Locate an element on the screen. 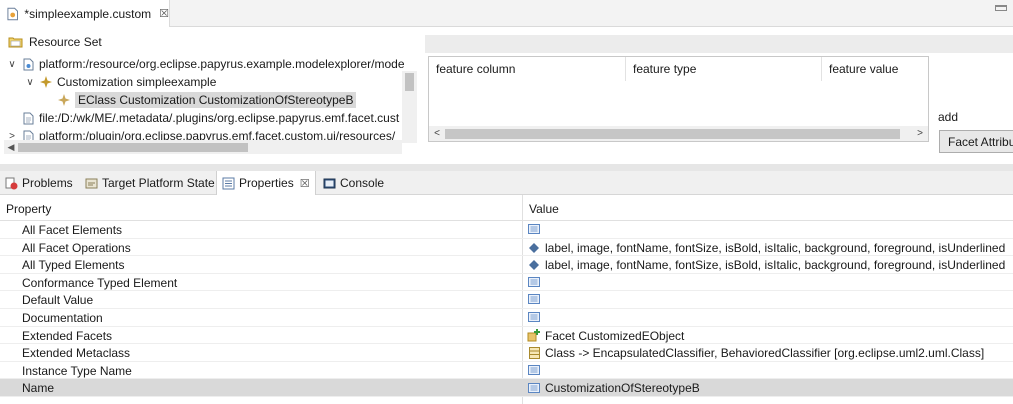 This screenshot has height=404, width=1013. property-row: Documentation is located at coordinates (506, 318).